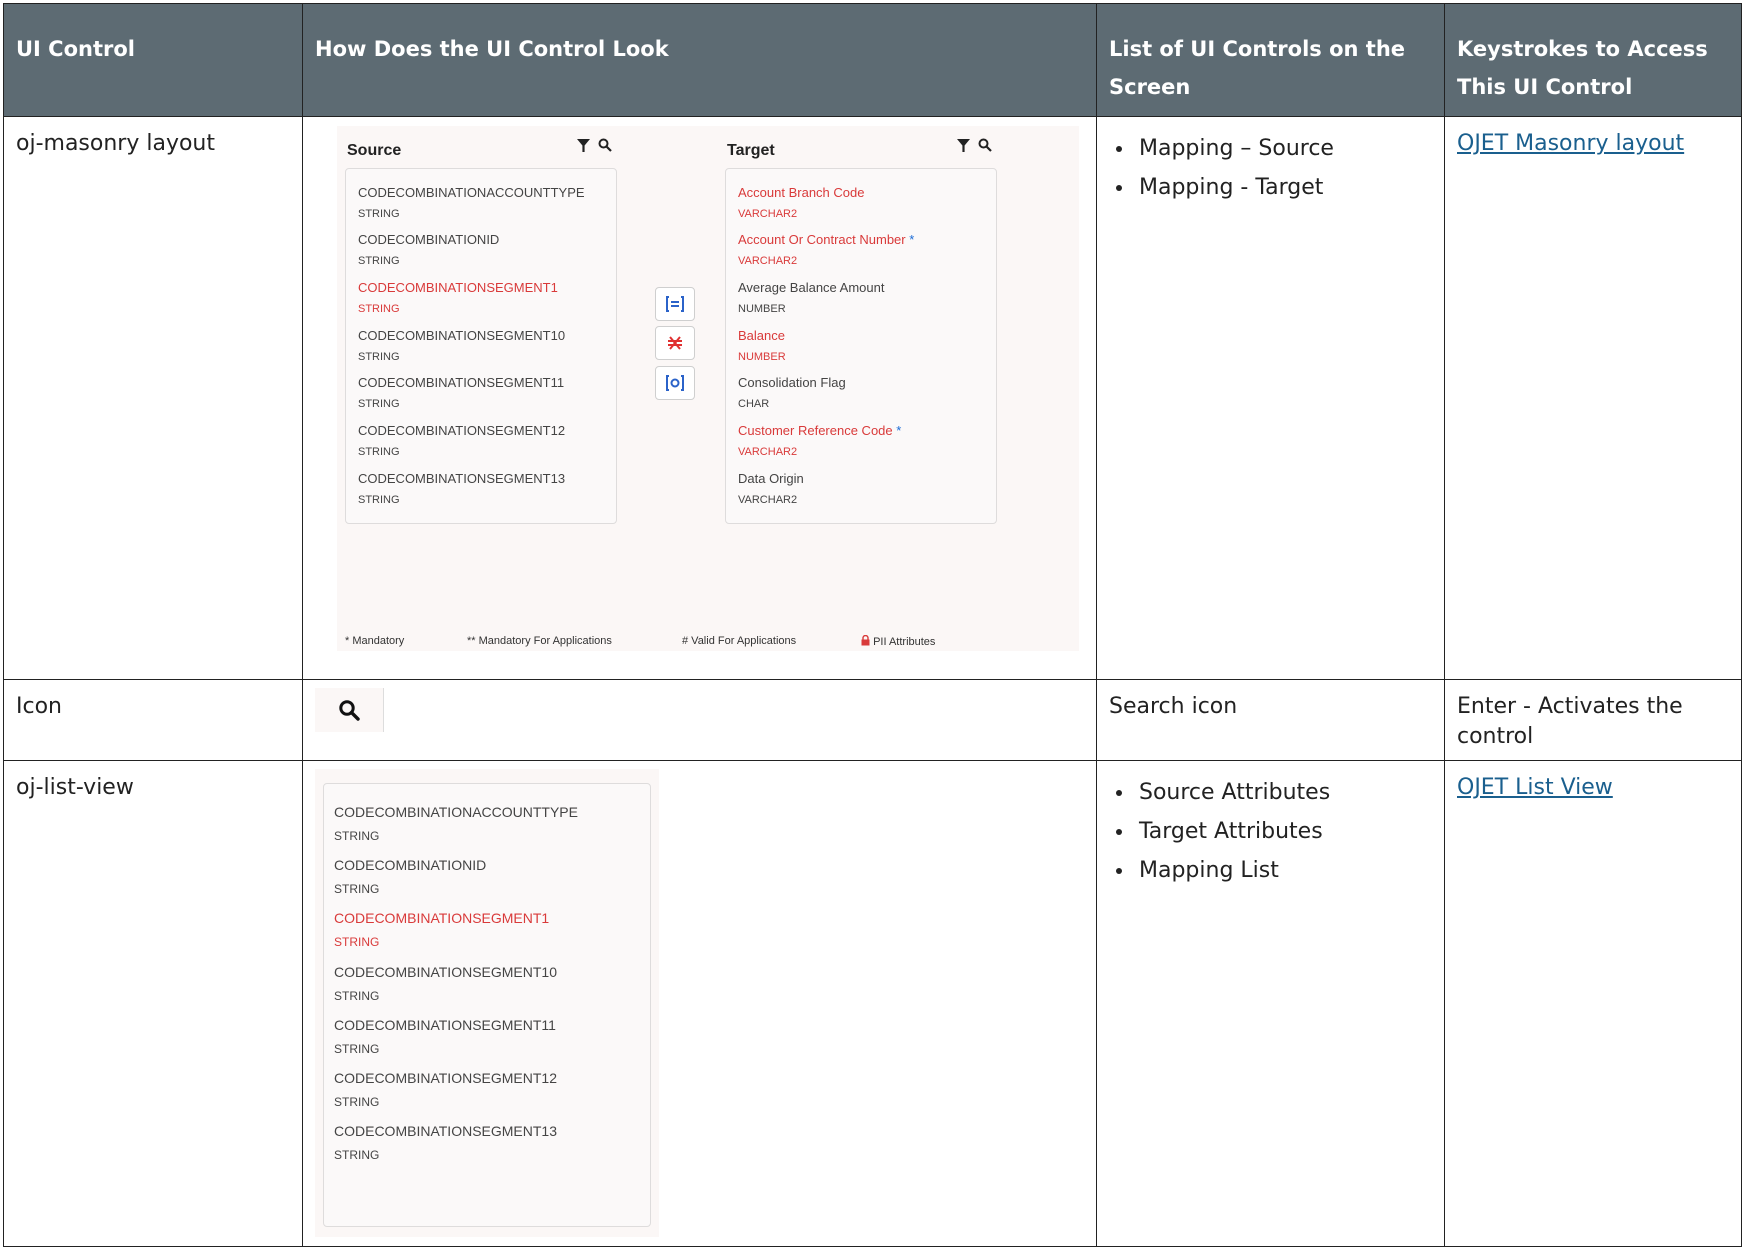  Describe the element at coordinates (1289, 187) in the screenshot. I see `list-item: Mapping - Target` at that location.